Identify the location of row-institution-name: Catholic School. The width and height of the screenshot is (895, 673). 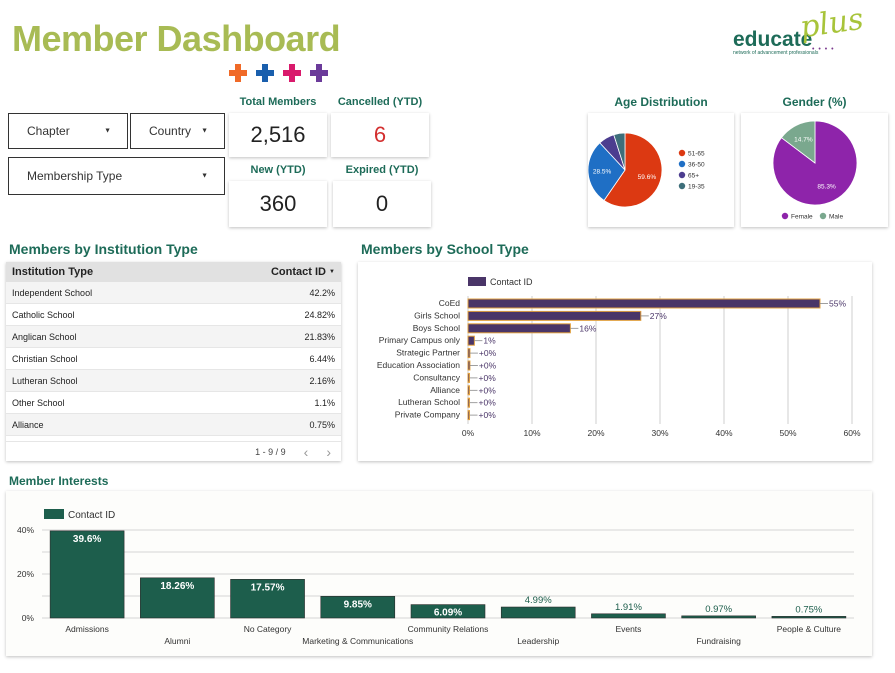
(43, 314).